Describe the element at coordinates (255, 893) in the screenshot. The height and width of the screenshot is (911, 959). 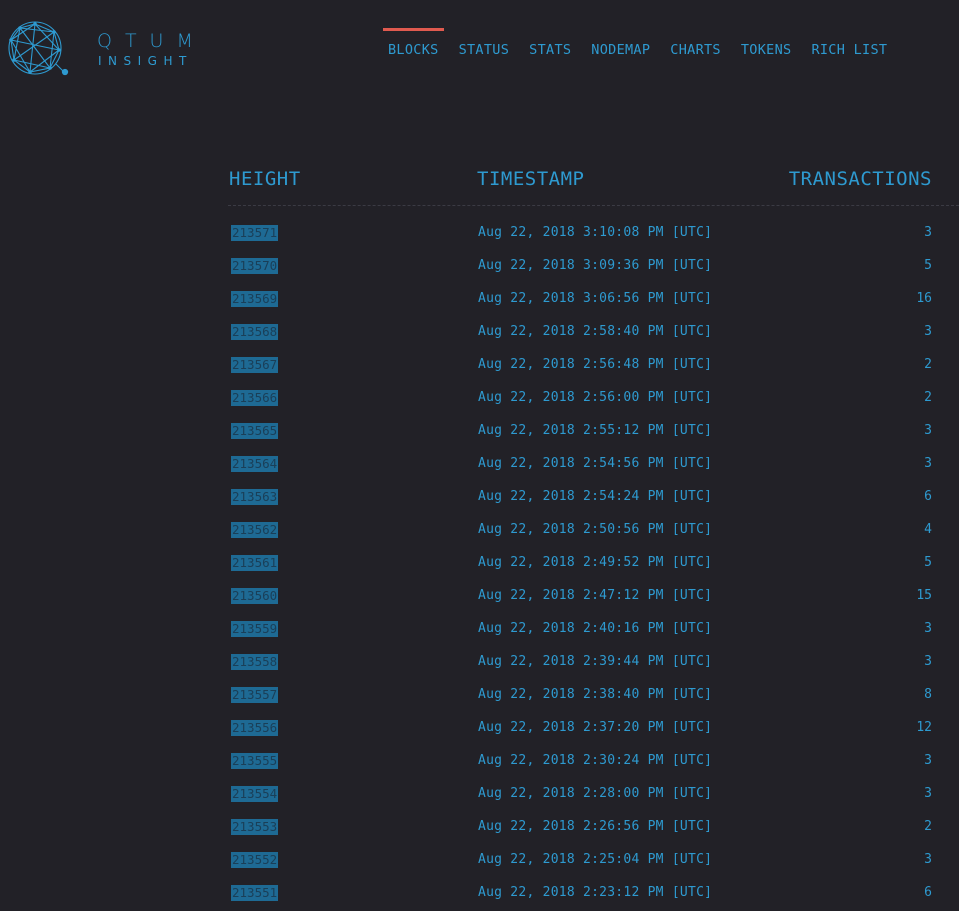
I see `block-height-link: 213551` at that location.